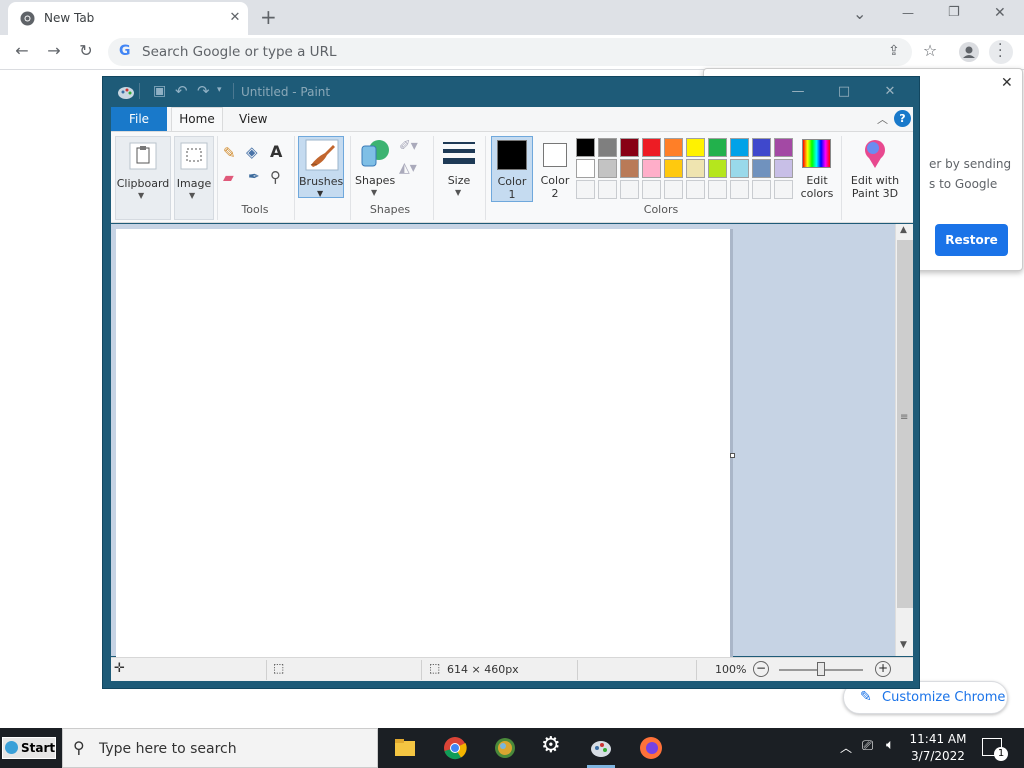 This screenshot has height=768, width=1024. Describe the element at coordinates (455, 748) in the screenshot. I see `chrome-taskbar-icon` at that location.